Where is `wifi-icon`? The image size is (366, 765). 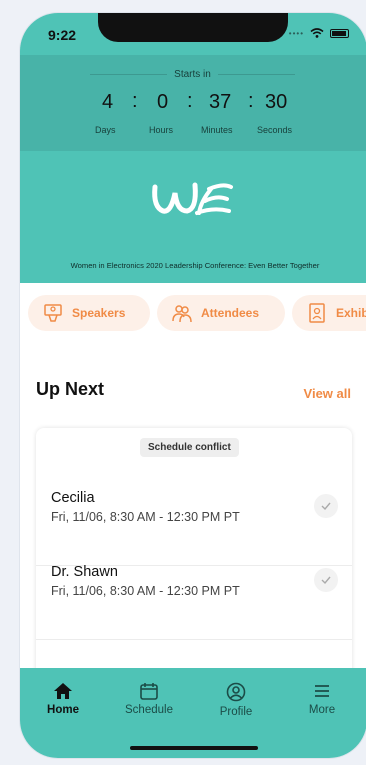
wifi-icon is located at coordinates (317, 33).